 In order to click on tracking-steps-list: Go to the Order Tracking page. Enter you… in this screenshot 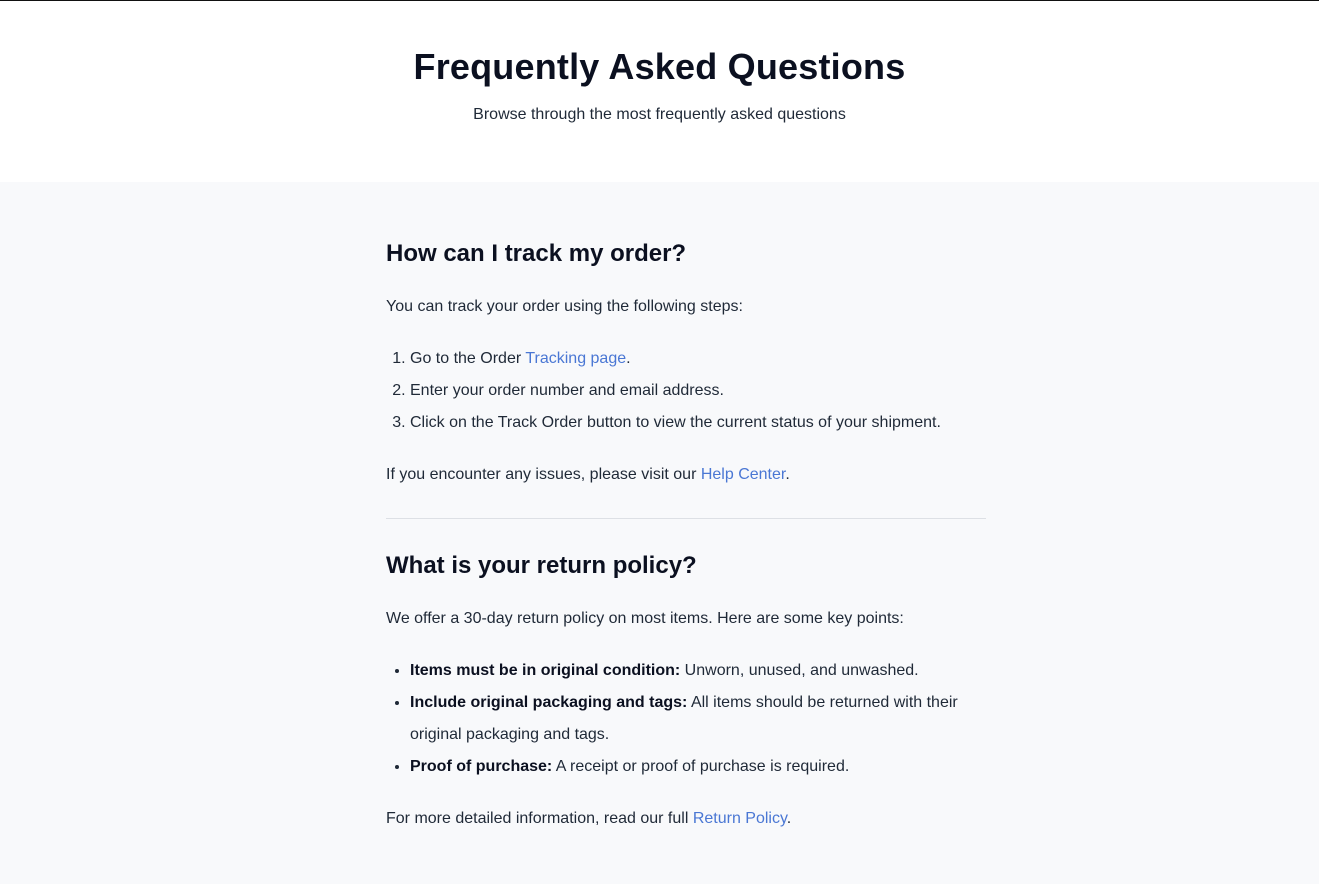, I will do `click(686, 391)`.